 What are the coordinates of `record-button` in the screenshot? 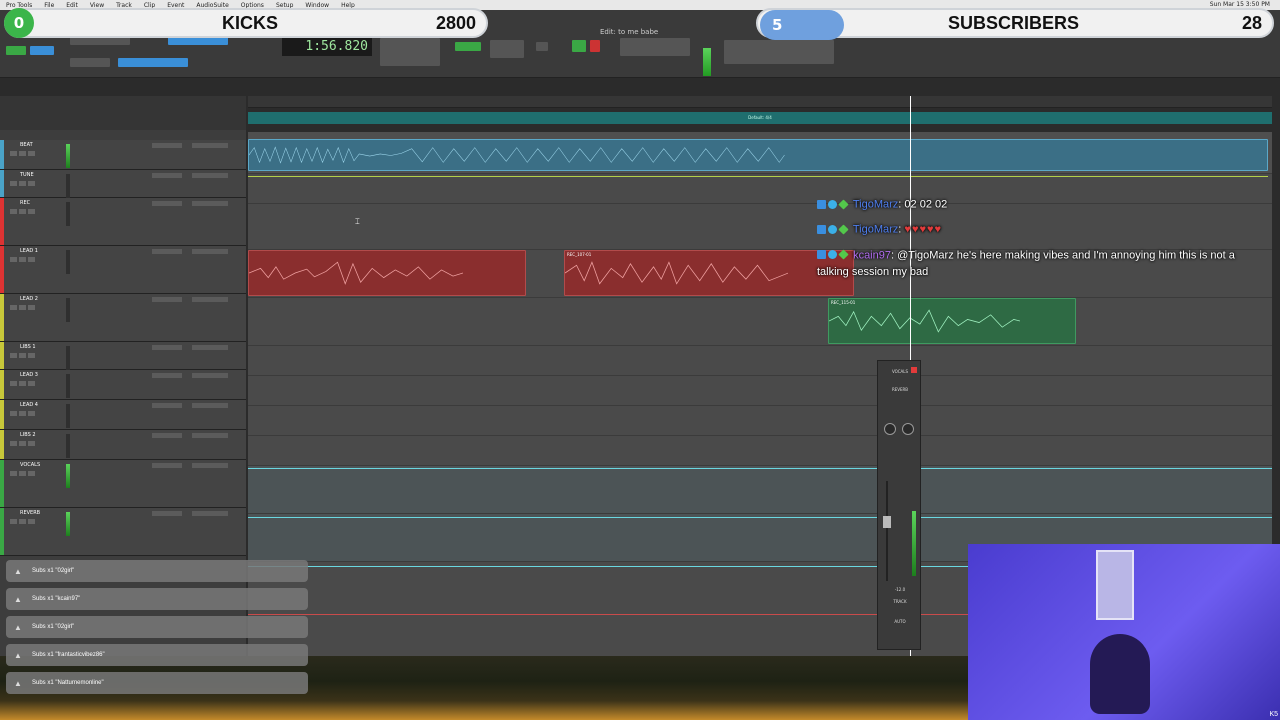 It's located at (595, 46).